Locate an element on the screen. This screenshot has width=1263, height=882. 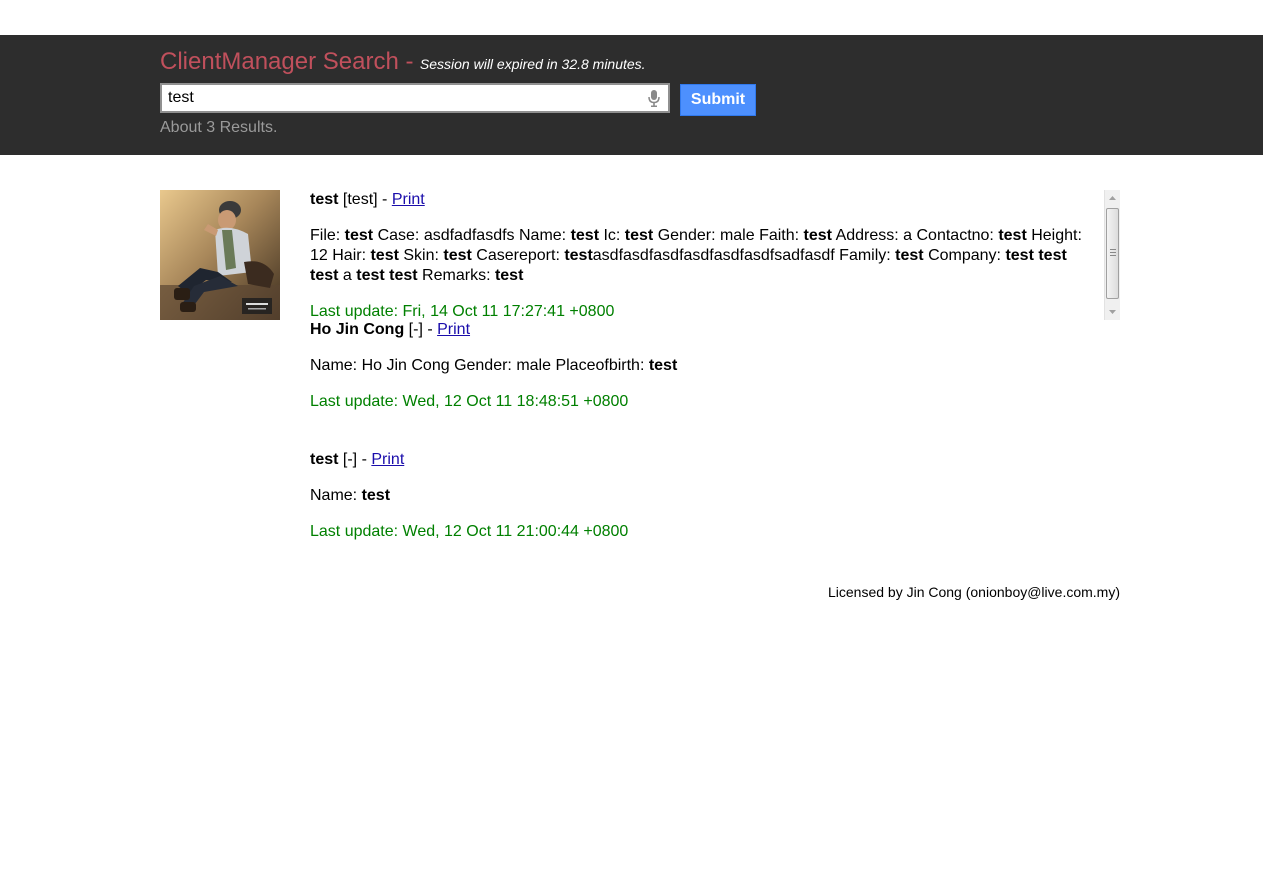
result-header: test [-] - Print is located at coordinates (705, 460).